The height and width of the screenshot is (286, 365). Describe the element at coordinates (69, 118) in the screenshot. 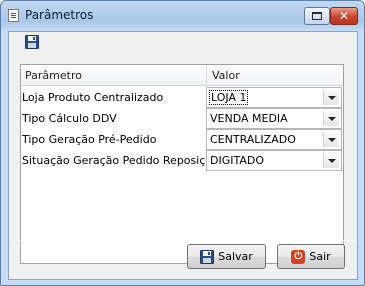

I see `parameter-label: Tipo Cálculo DDV` at that location.